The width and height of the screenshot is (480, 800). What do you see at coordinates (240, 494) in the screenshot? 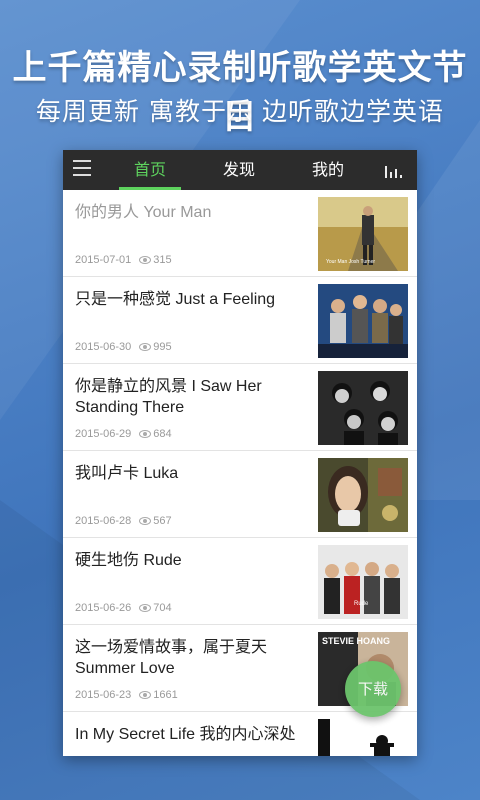
I see `list-item: 我叫卢卡 Luka 2015-06-28 567` at bounding box center [240, 494].